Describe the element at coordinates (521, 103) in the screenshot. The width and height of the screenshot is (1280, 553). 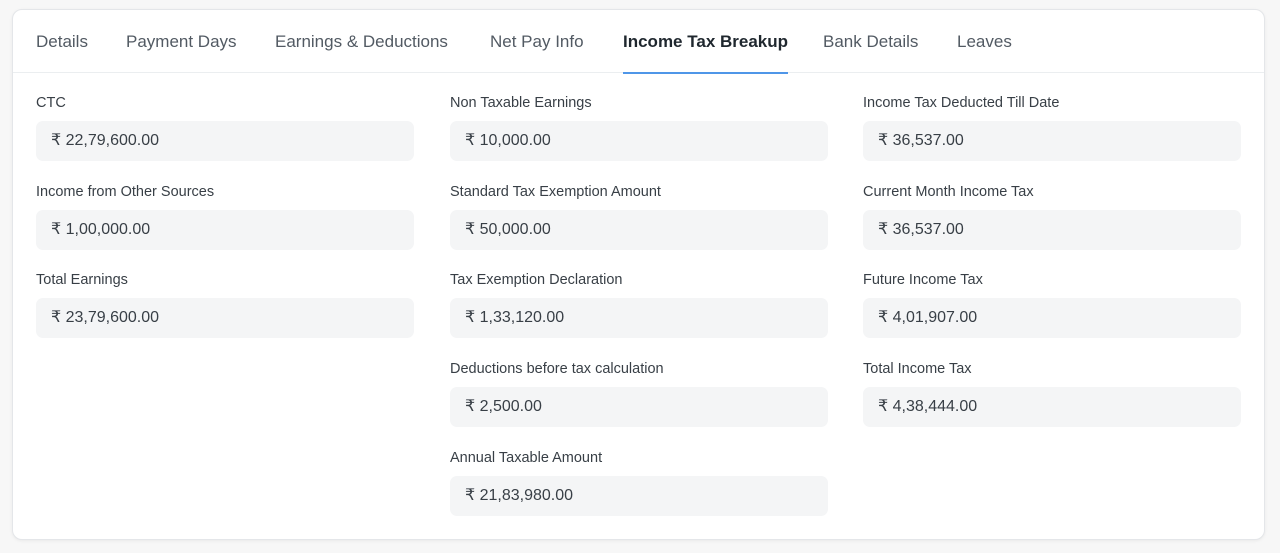
I see `field-label: Non Taxable Earnings` at that location.